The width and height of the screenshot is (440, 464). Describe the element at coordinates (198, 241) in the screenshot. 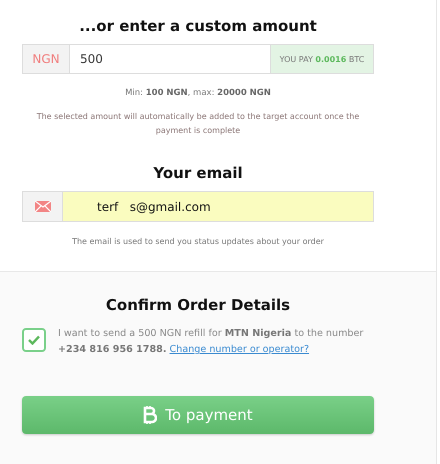

I see `info-text: The email is used to send you status updates about your order` at that location.